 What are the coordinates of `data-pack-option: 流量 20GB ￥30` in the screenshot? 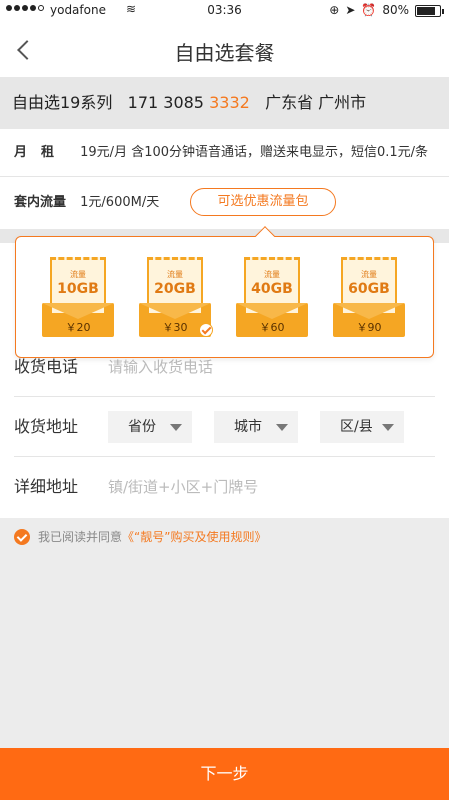 It's located at (176, 297).